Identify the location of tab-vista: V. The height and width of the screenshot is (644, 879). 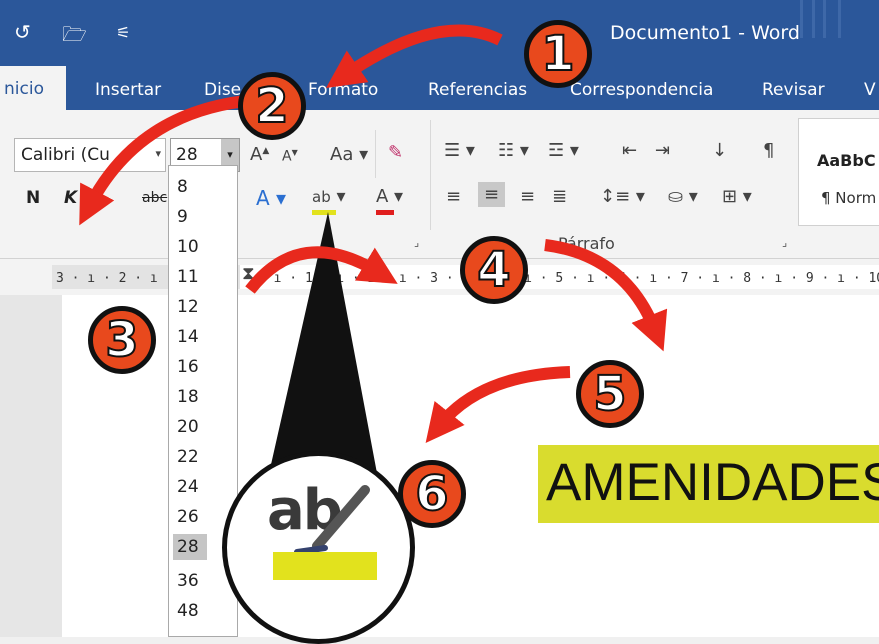
(870, 90).